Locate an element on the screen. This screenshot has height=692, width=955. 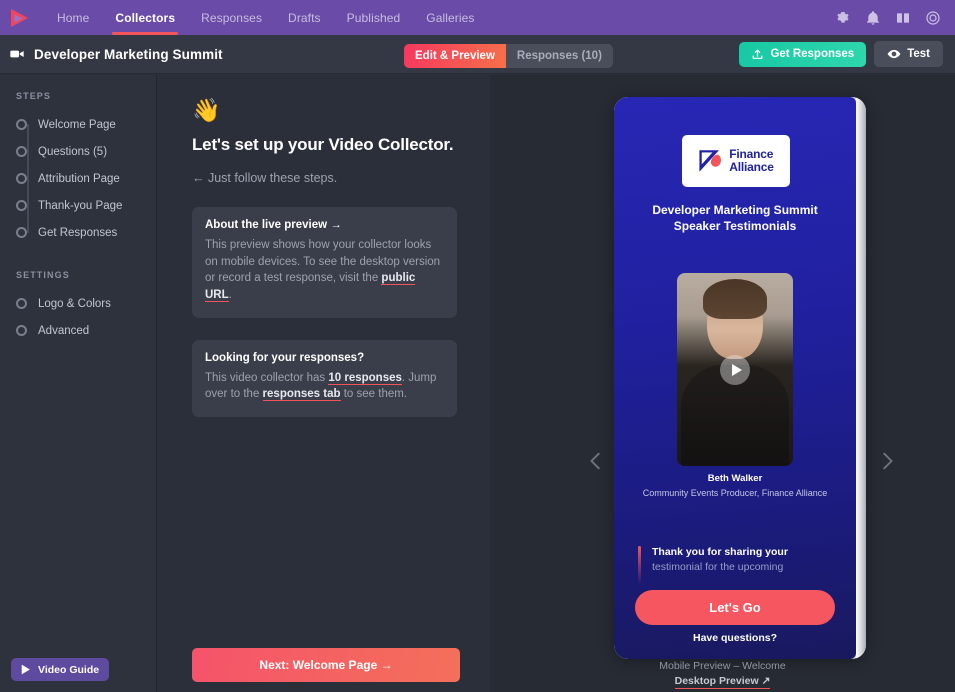
wave-emoji-icon: 👋 is located at coordinates (206, 110).